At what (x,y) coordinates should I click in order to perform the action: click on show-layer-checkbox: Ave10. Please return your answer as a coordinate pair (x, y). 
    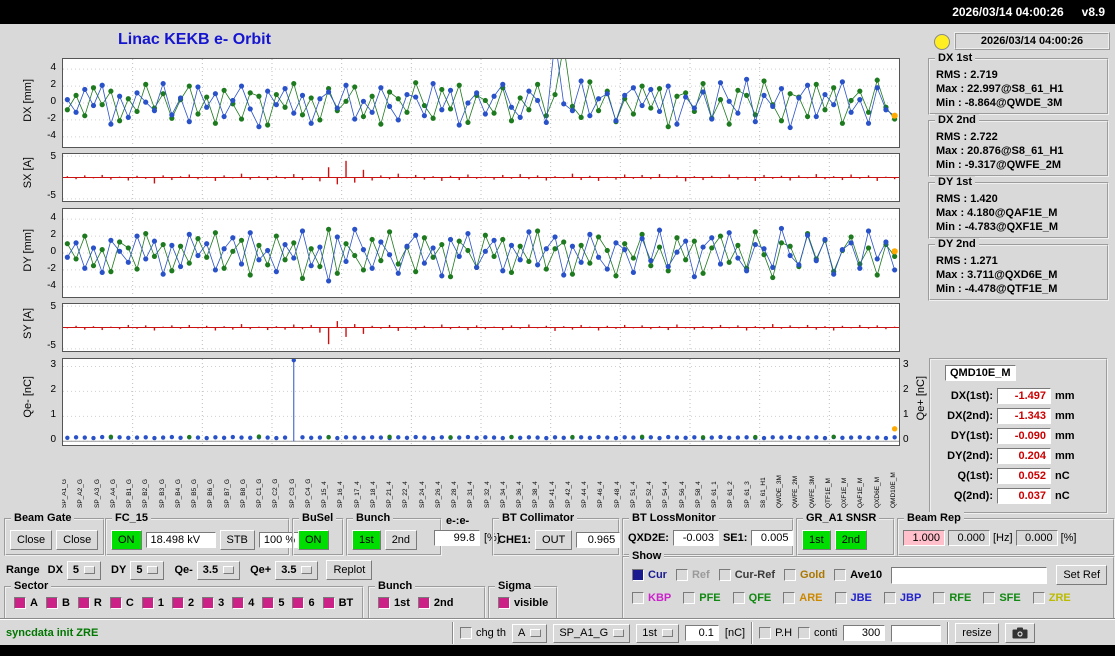
    Looking at the image, I should click on (858, 575).